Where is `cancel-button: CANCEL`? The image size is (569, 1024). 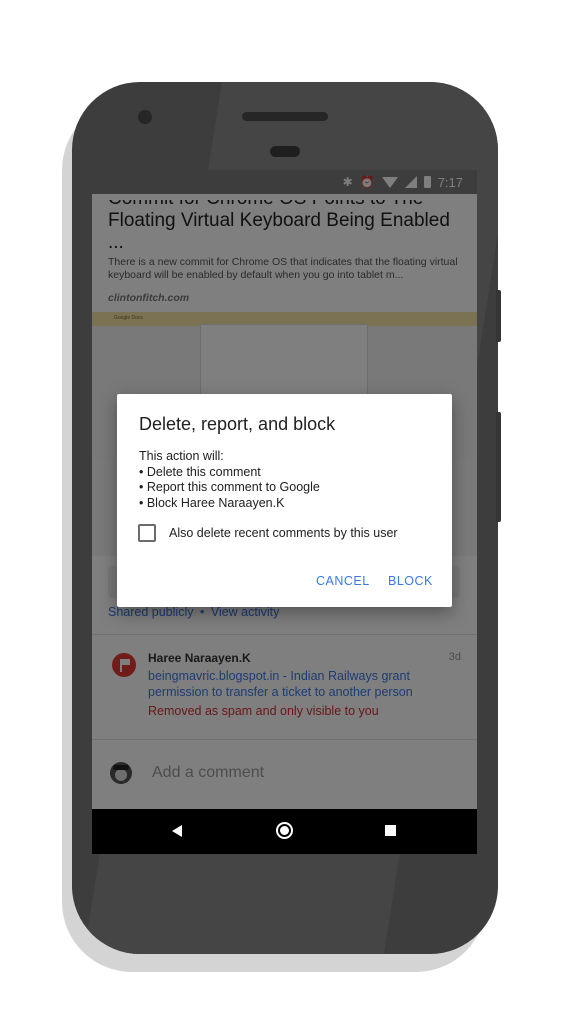 cancel-button: CANCEL is located at coordinates (343, 581).